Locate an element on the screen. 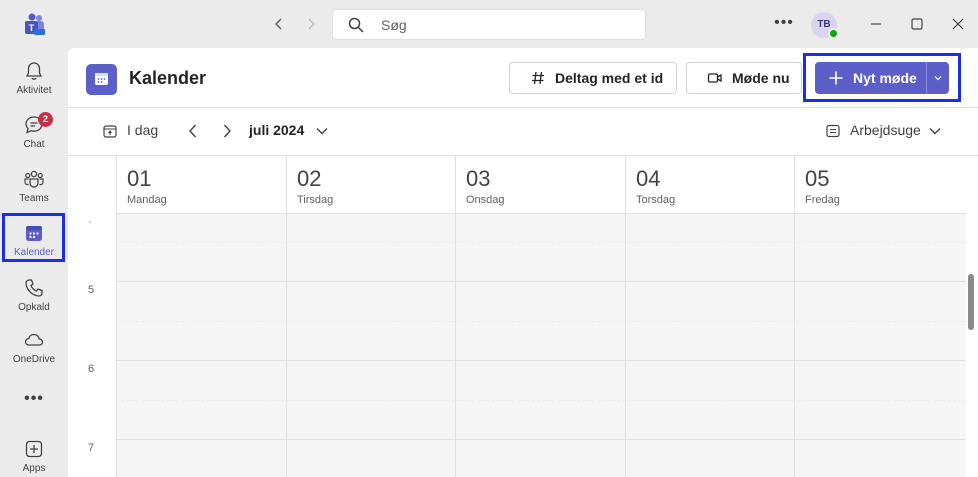 This screenshot has height=477, width=978. rail-label: Aktivitet is located at coordinates (34, 90).